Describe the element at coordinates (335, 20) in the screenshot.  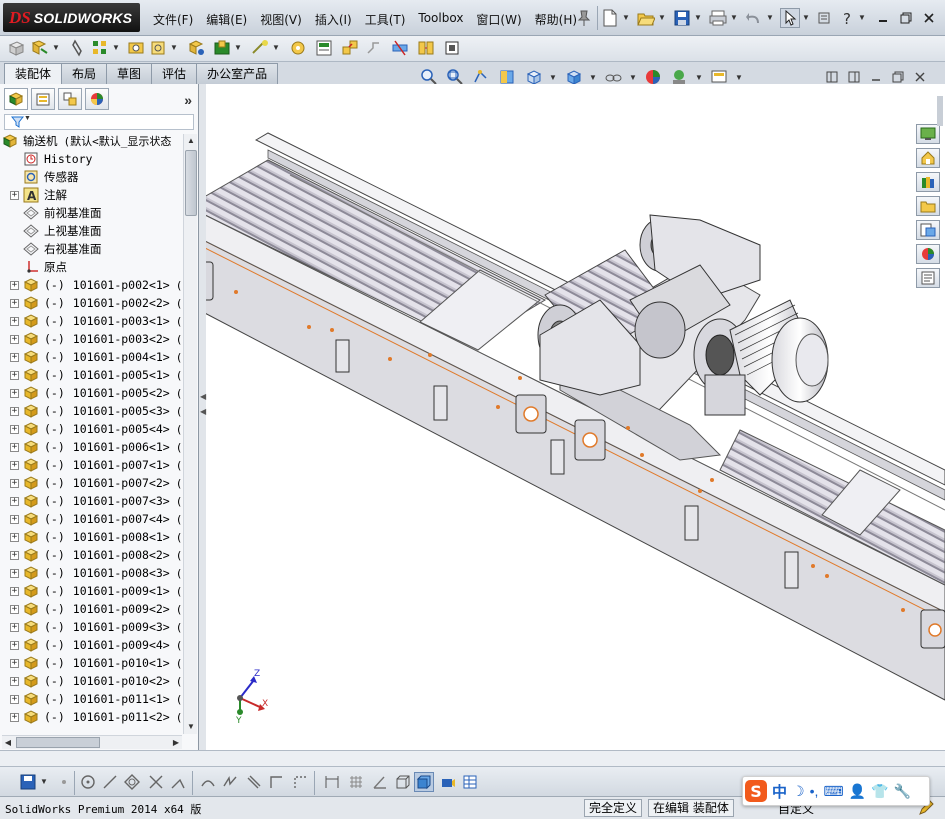
I see `menu-item: 插入(I)` at that location.